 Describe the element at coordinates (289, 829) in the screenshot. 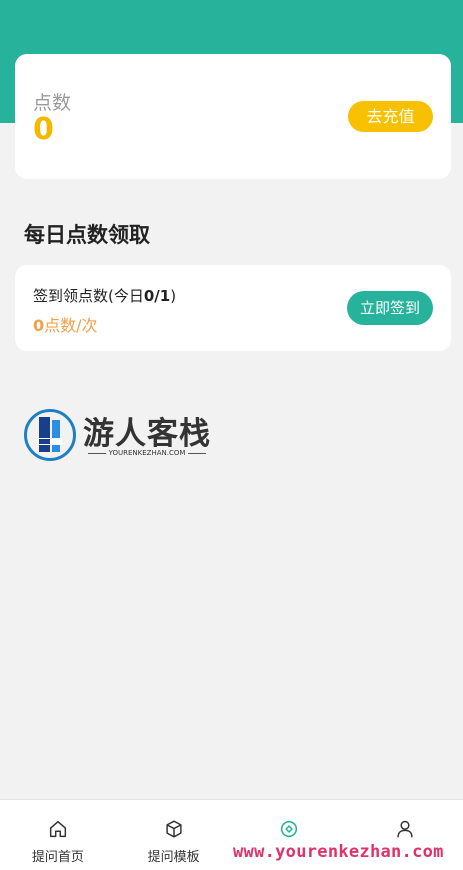

I see `target-icon` at that location.